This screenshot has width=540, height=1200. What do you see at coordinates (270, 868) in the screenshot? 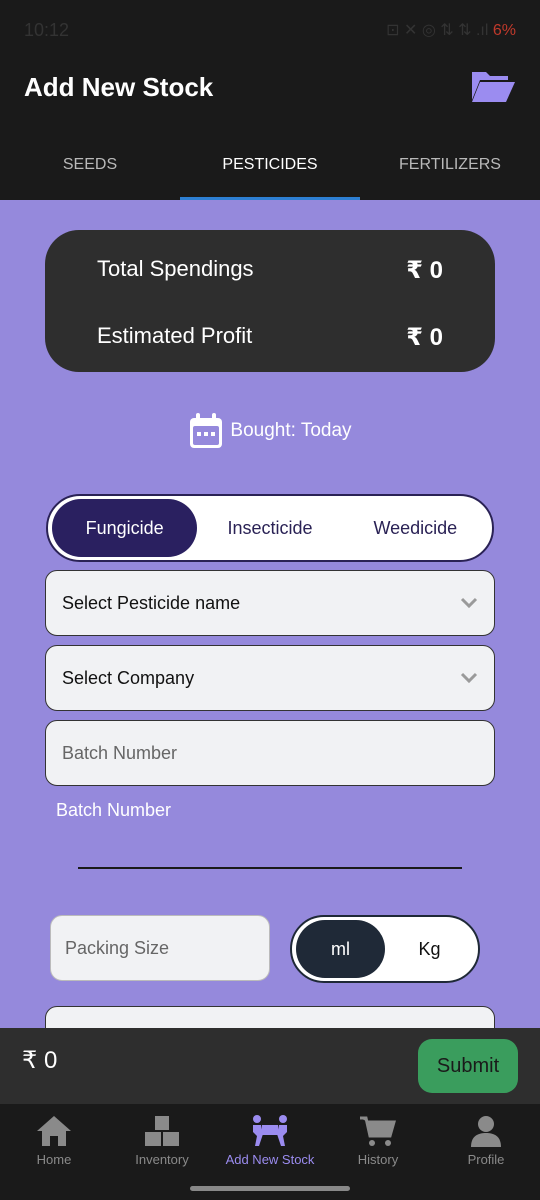
I see `divider` at bounding box center [270, 868].